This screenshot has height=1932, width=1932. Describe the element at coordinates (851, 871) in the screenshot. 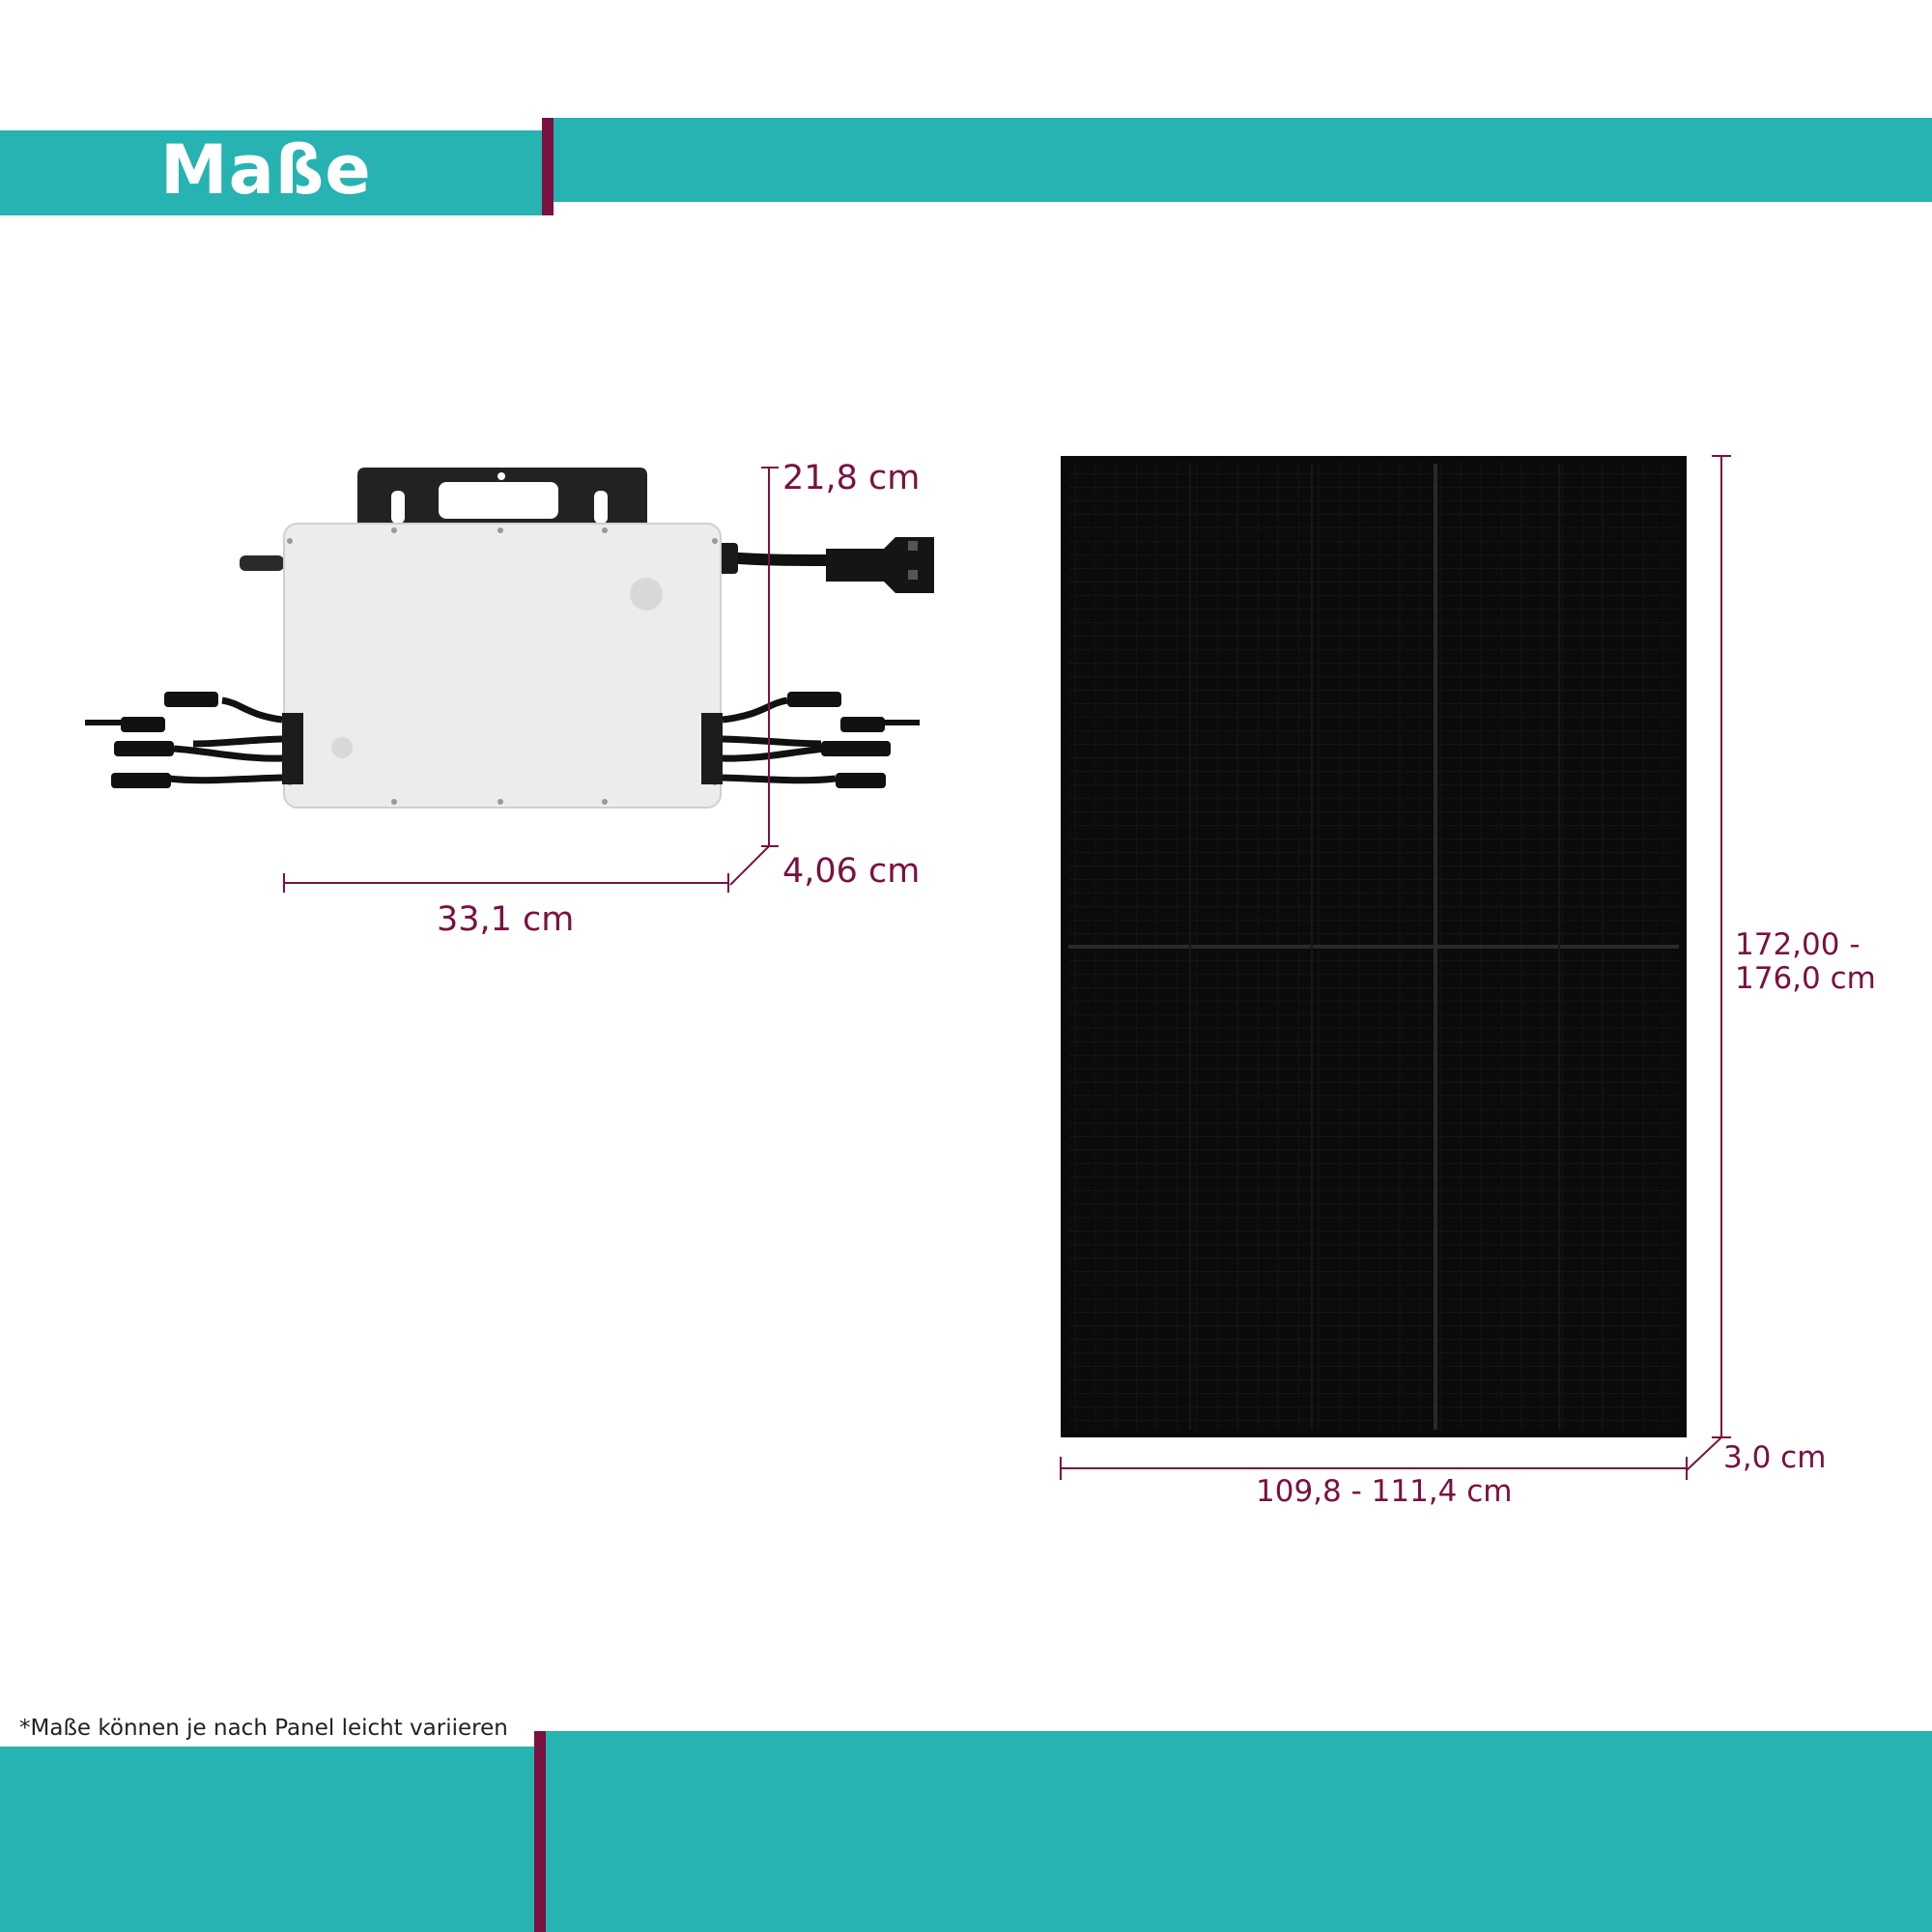

I see `inverter-depth-label: 4,06 cm` at that location.